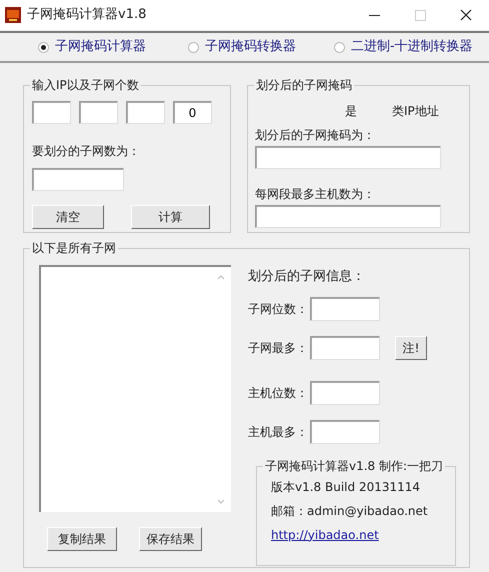 This screenshot has width=489, height=572. Describe the element at coordinates (315, 194) in the screenshot. I see `hosts-label: 每网段最多主机数为：` at that location.